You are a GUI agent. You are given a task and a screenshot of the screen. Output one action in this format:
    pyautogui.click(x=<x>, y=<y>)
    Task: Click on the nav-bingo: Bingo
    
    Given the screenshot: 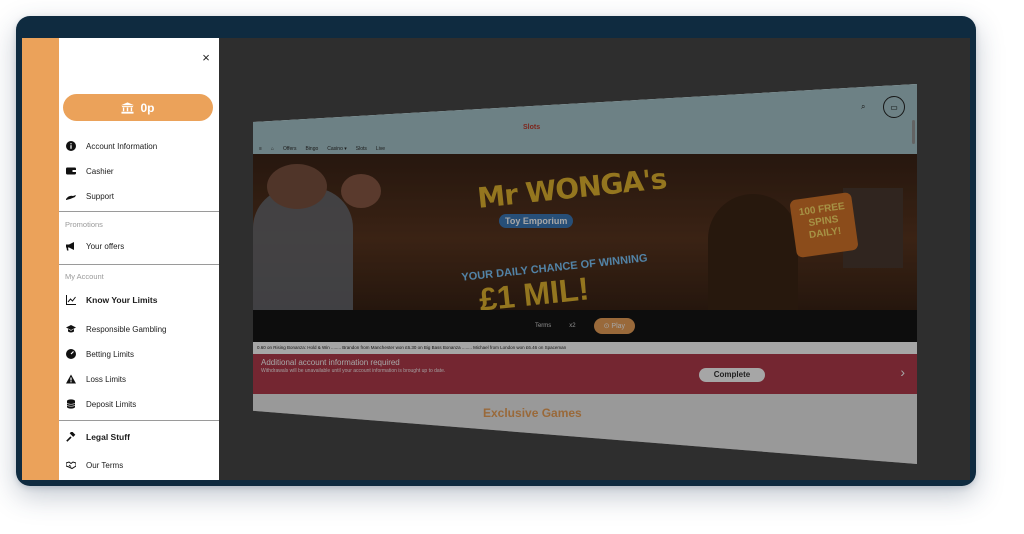 What is the action you would take?
    pyautogui.click(x=311, y=149)
    